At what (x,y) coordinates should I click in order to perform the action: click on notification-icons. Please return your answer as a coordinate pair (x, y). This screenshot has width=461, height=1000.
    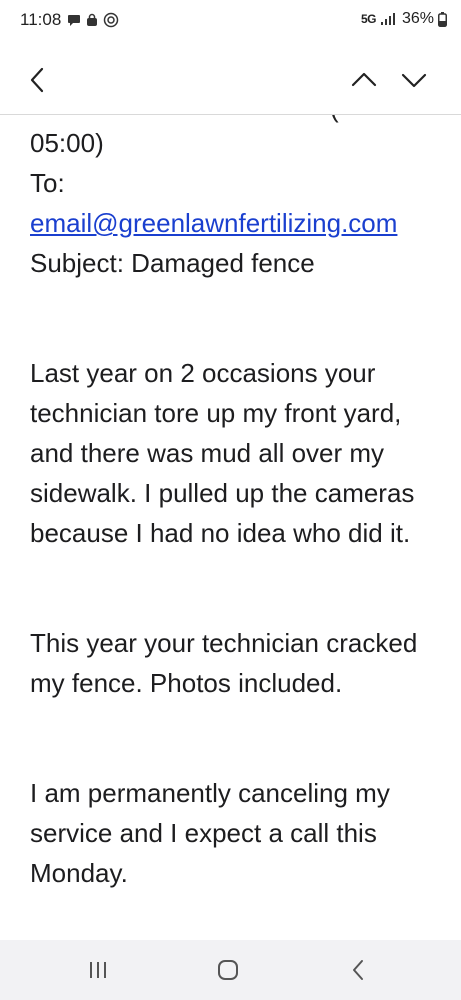
    Looking at the image, I should click on (93, 20).